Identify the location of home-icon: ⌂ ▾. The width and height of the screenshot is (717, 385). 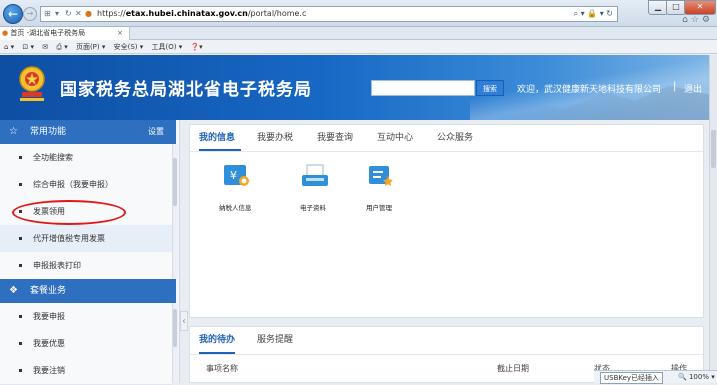
(9, 47).